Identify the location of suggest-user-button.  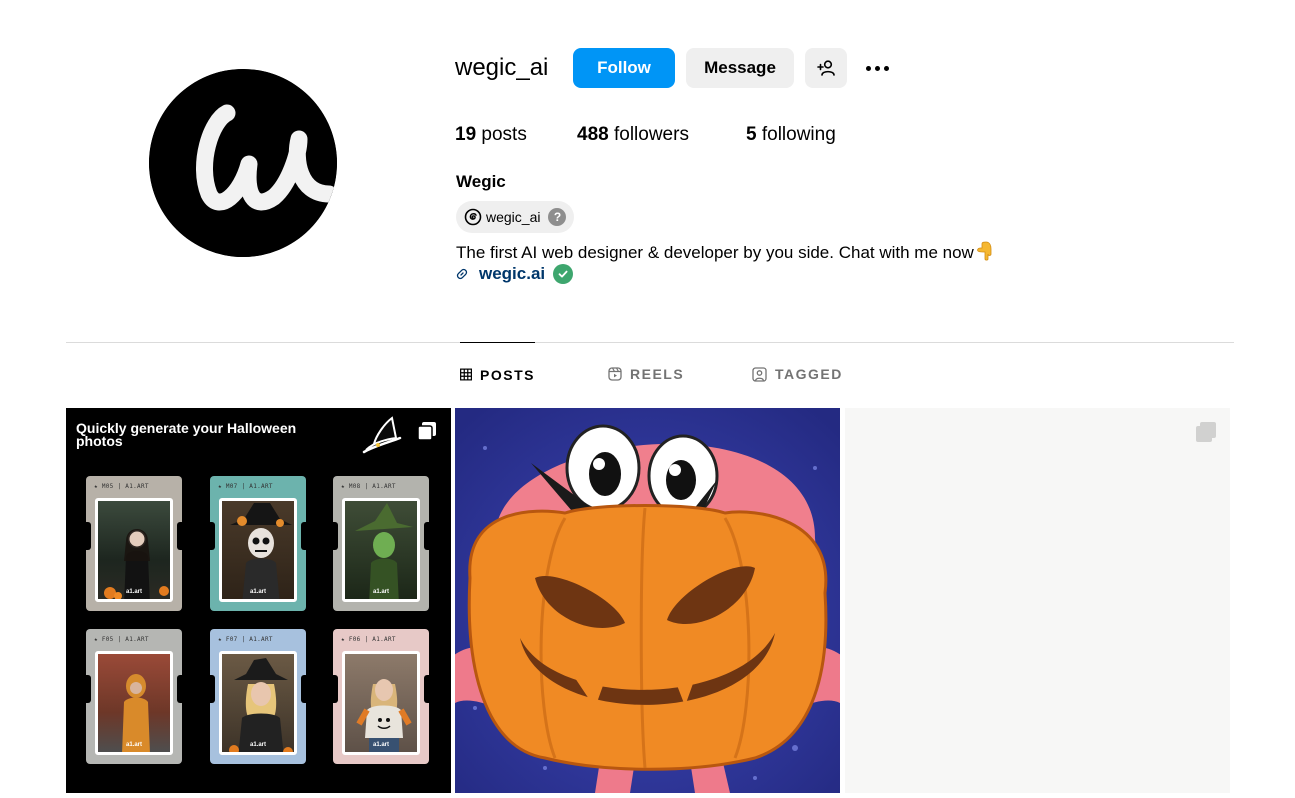
(826, 68).